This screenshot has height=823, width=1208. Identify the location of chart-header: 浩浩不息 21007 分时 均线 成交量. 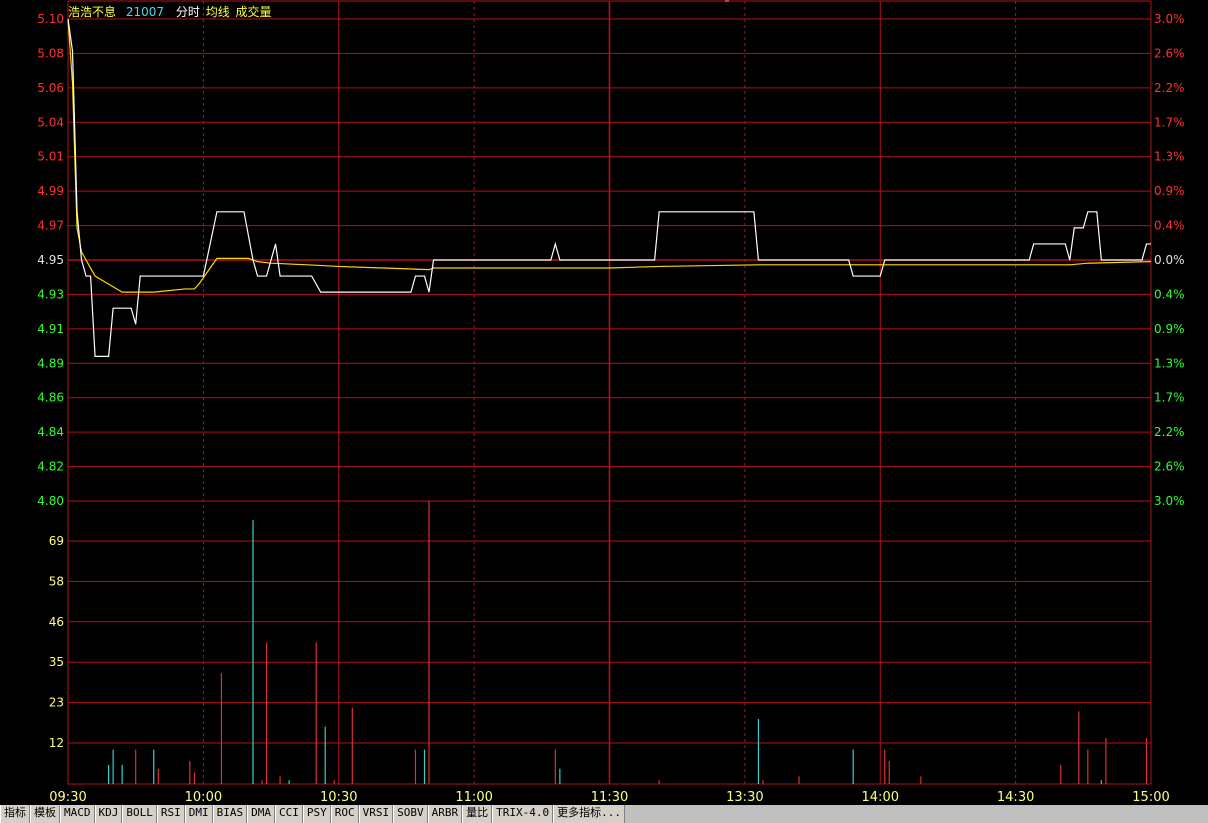
(170, 11).